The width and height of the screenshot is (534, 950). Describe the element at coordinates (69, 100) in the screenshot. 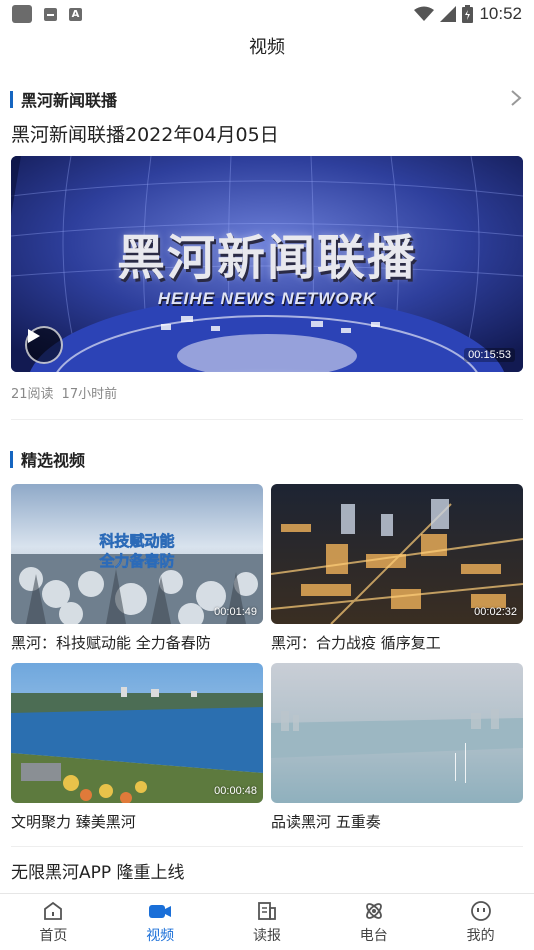

I see `news-section-title: 黑河新闻联播` at that location.